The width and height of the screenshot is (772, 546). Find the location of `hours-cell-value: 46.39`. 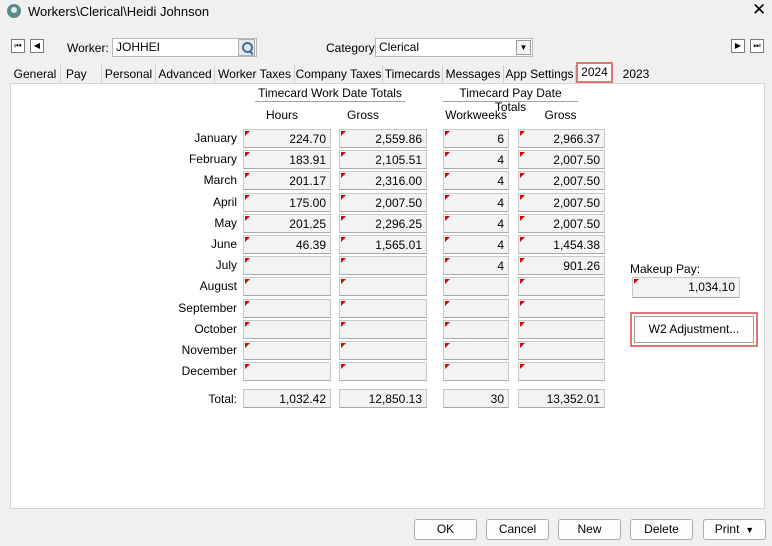

hours-cell-value: 46.39 is located at coordinates (310, 245).